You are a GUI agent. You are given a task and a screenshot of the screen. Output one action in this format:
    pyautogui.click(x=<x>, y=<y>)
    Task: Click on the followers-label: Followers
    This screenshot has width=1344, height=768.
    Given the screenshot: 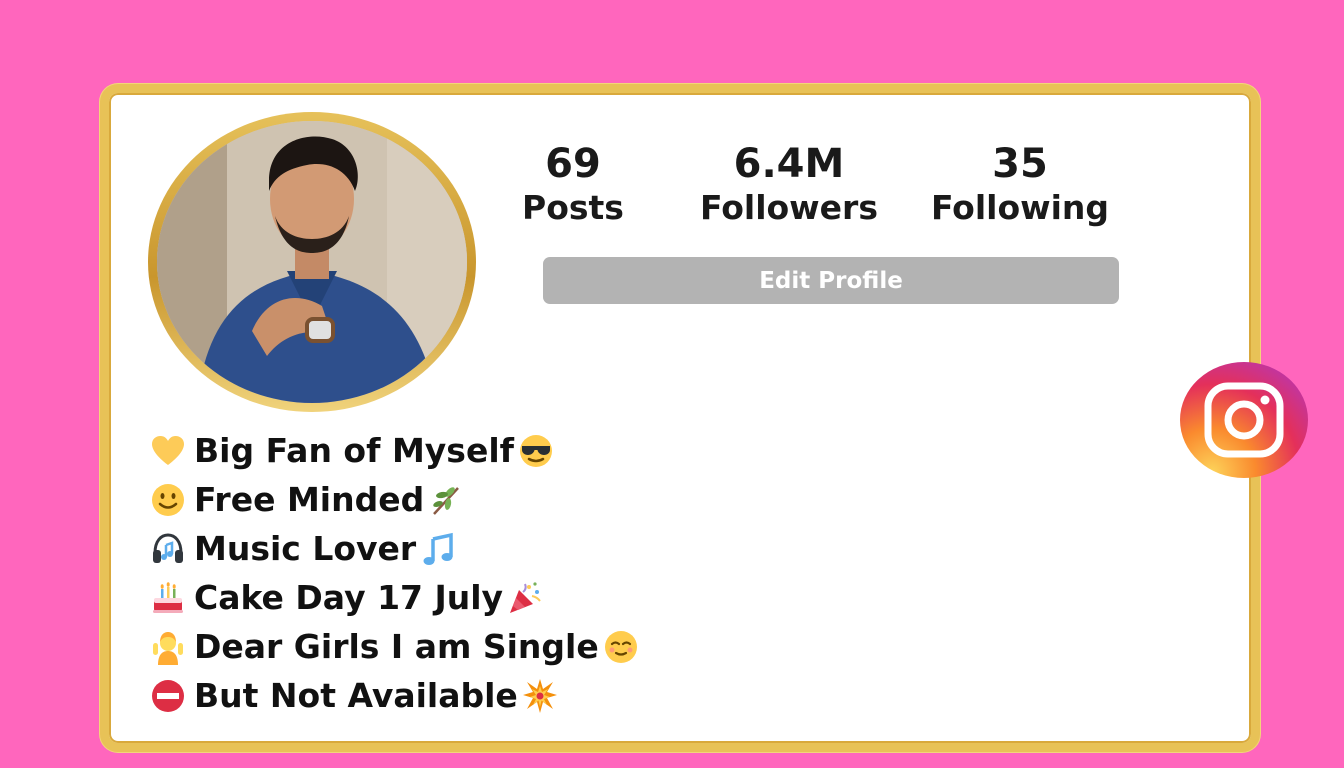 What is the action you would take?
    pyautogui.click(x=789, y=207)
    